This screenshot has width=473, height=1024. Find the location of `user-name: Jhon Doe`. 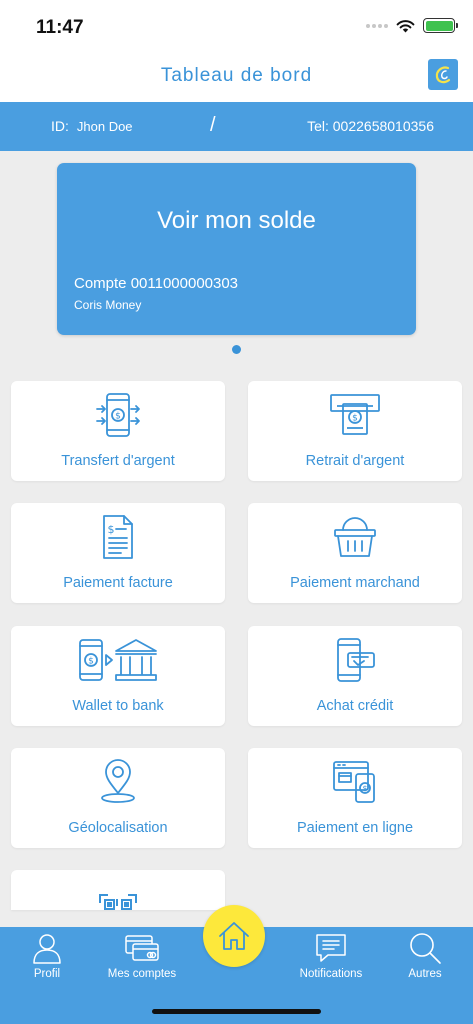

user-name: Jhon Doe is located at coordinates (104, 126).